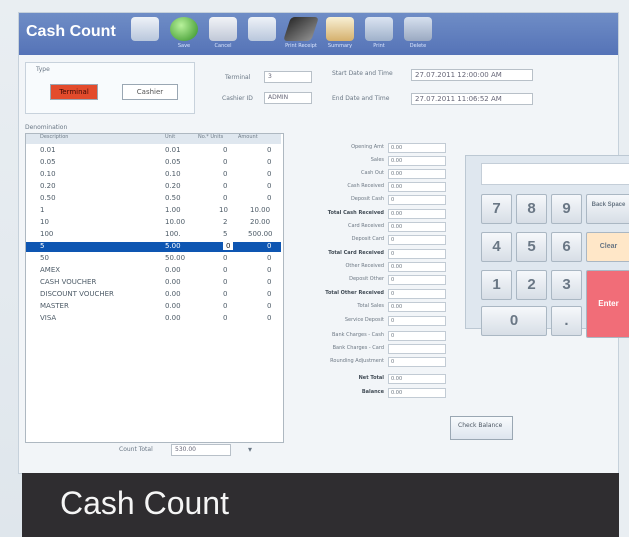  What do you see at coordinates (366, 279) in the screenshot?
I see `summary-label: Deposit Other` at bounding box center [366, 279].